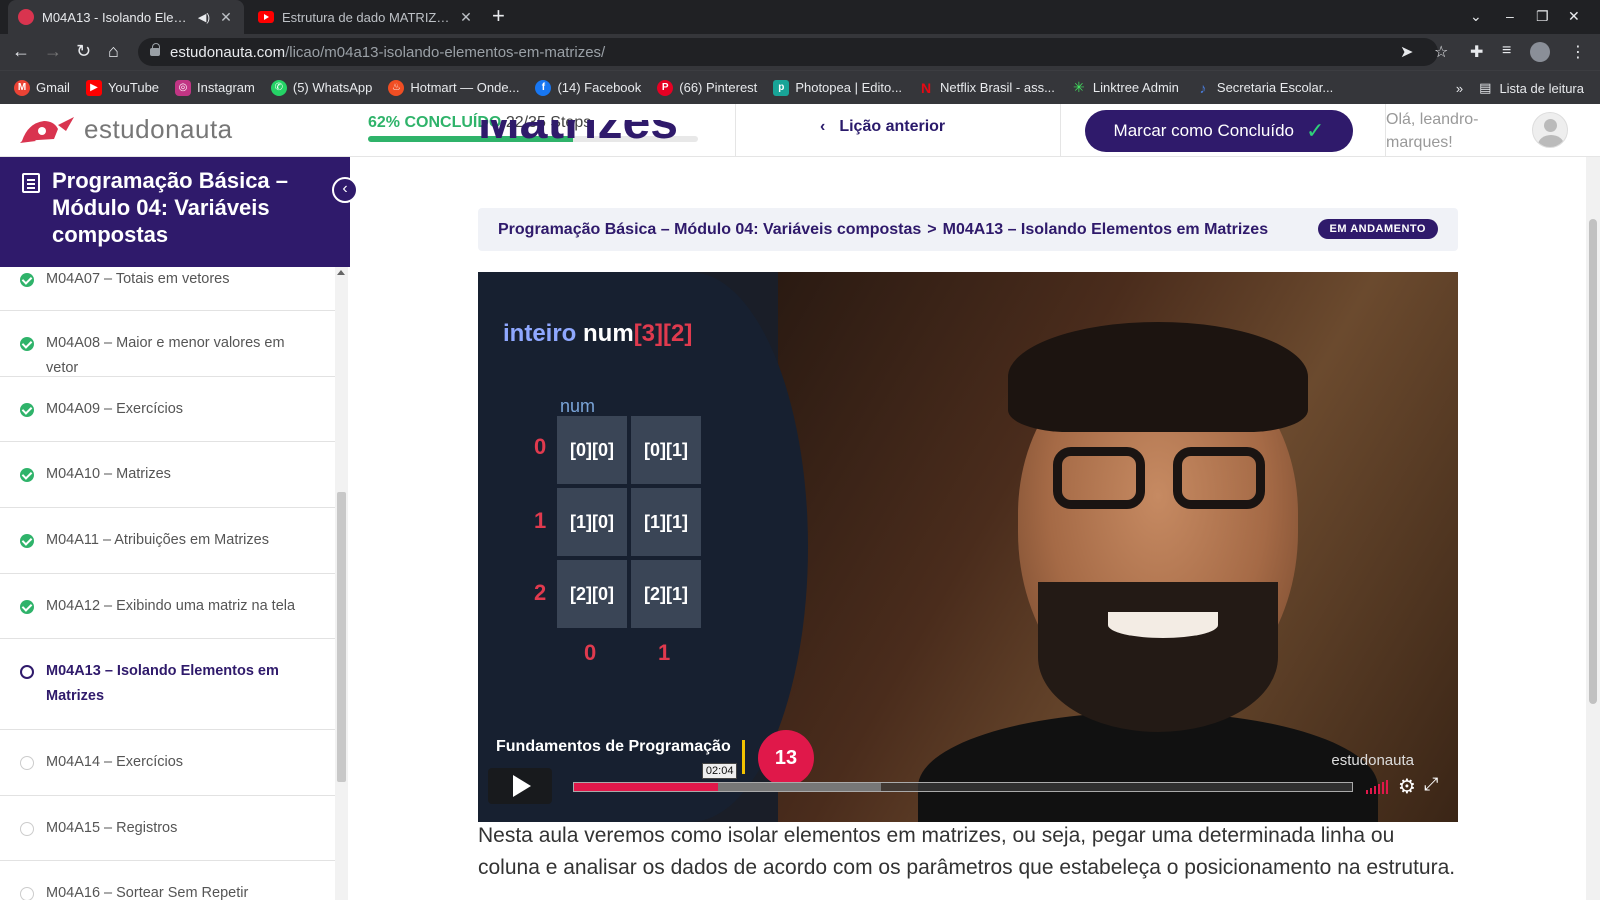 Image resolution: width=1600 pixels, height=900 pixels. I want to click on breadcrumb-lesson-link: M04A13 – Isolando Elementos em Matrizes, so click(1105, 230).